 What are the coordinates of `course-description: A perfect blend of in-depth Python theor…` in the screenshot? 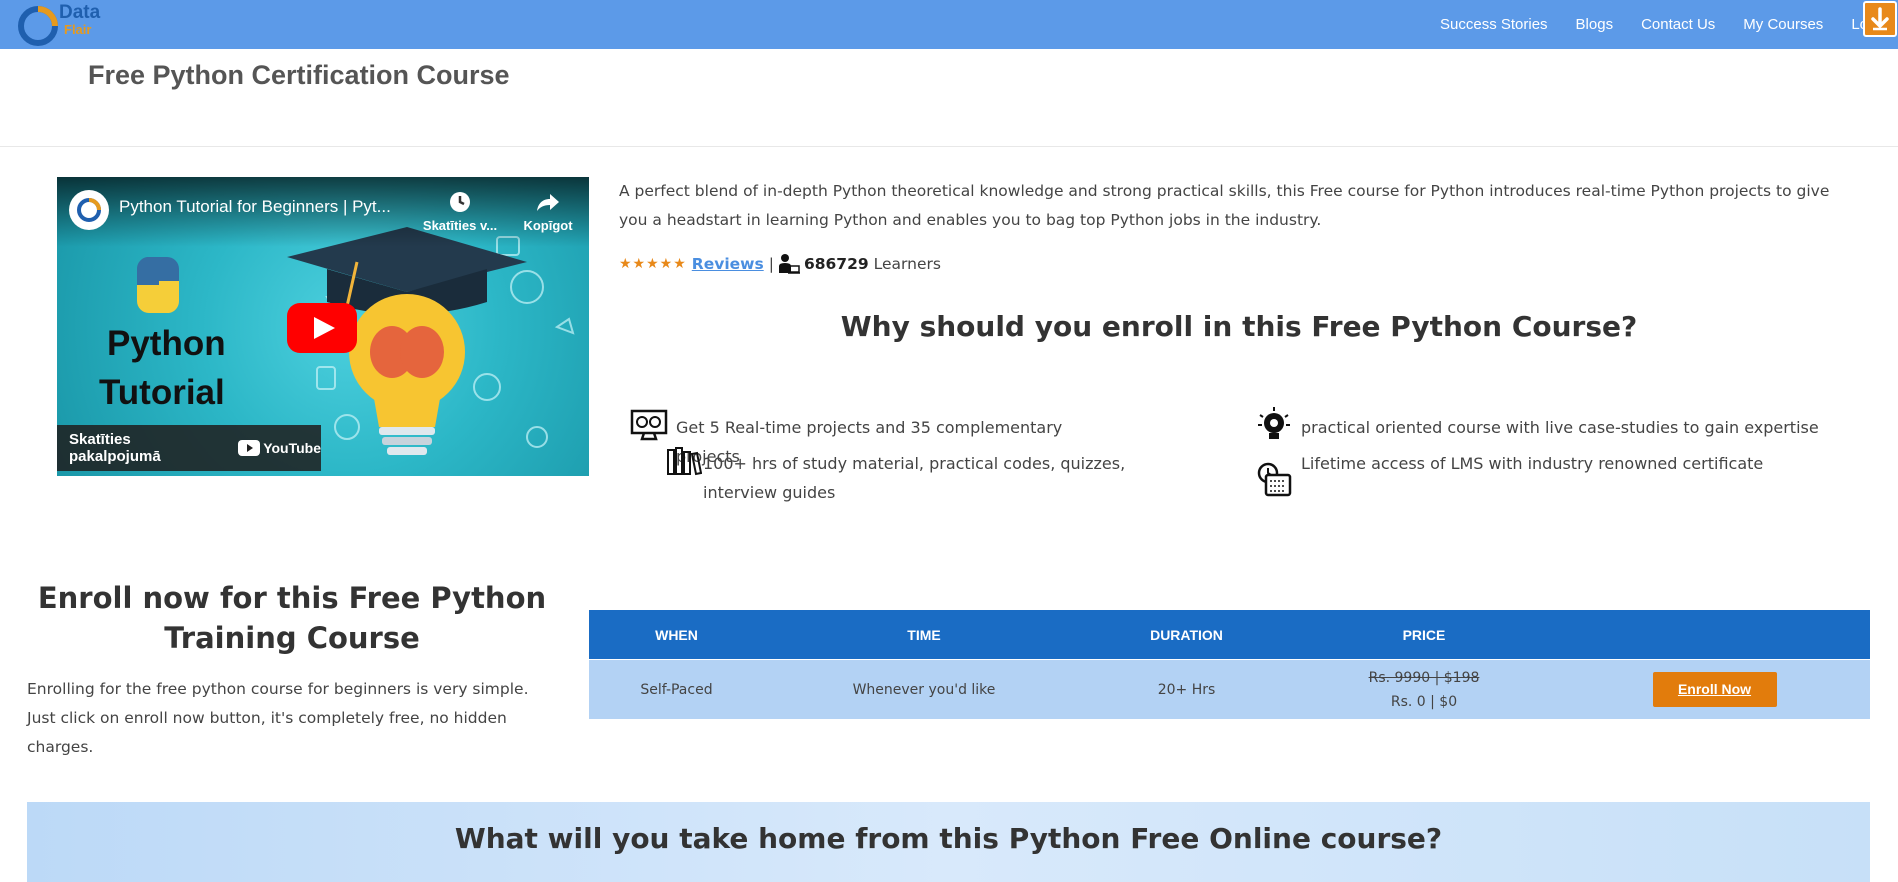 It's located at (1224, 205).